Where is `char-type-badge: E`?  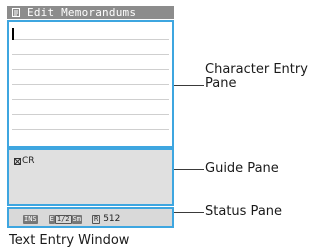
char-type-badge: E is located at coordinates (51, 219).